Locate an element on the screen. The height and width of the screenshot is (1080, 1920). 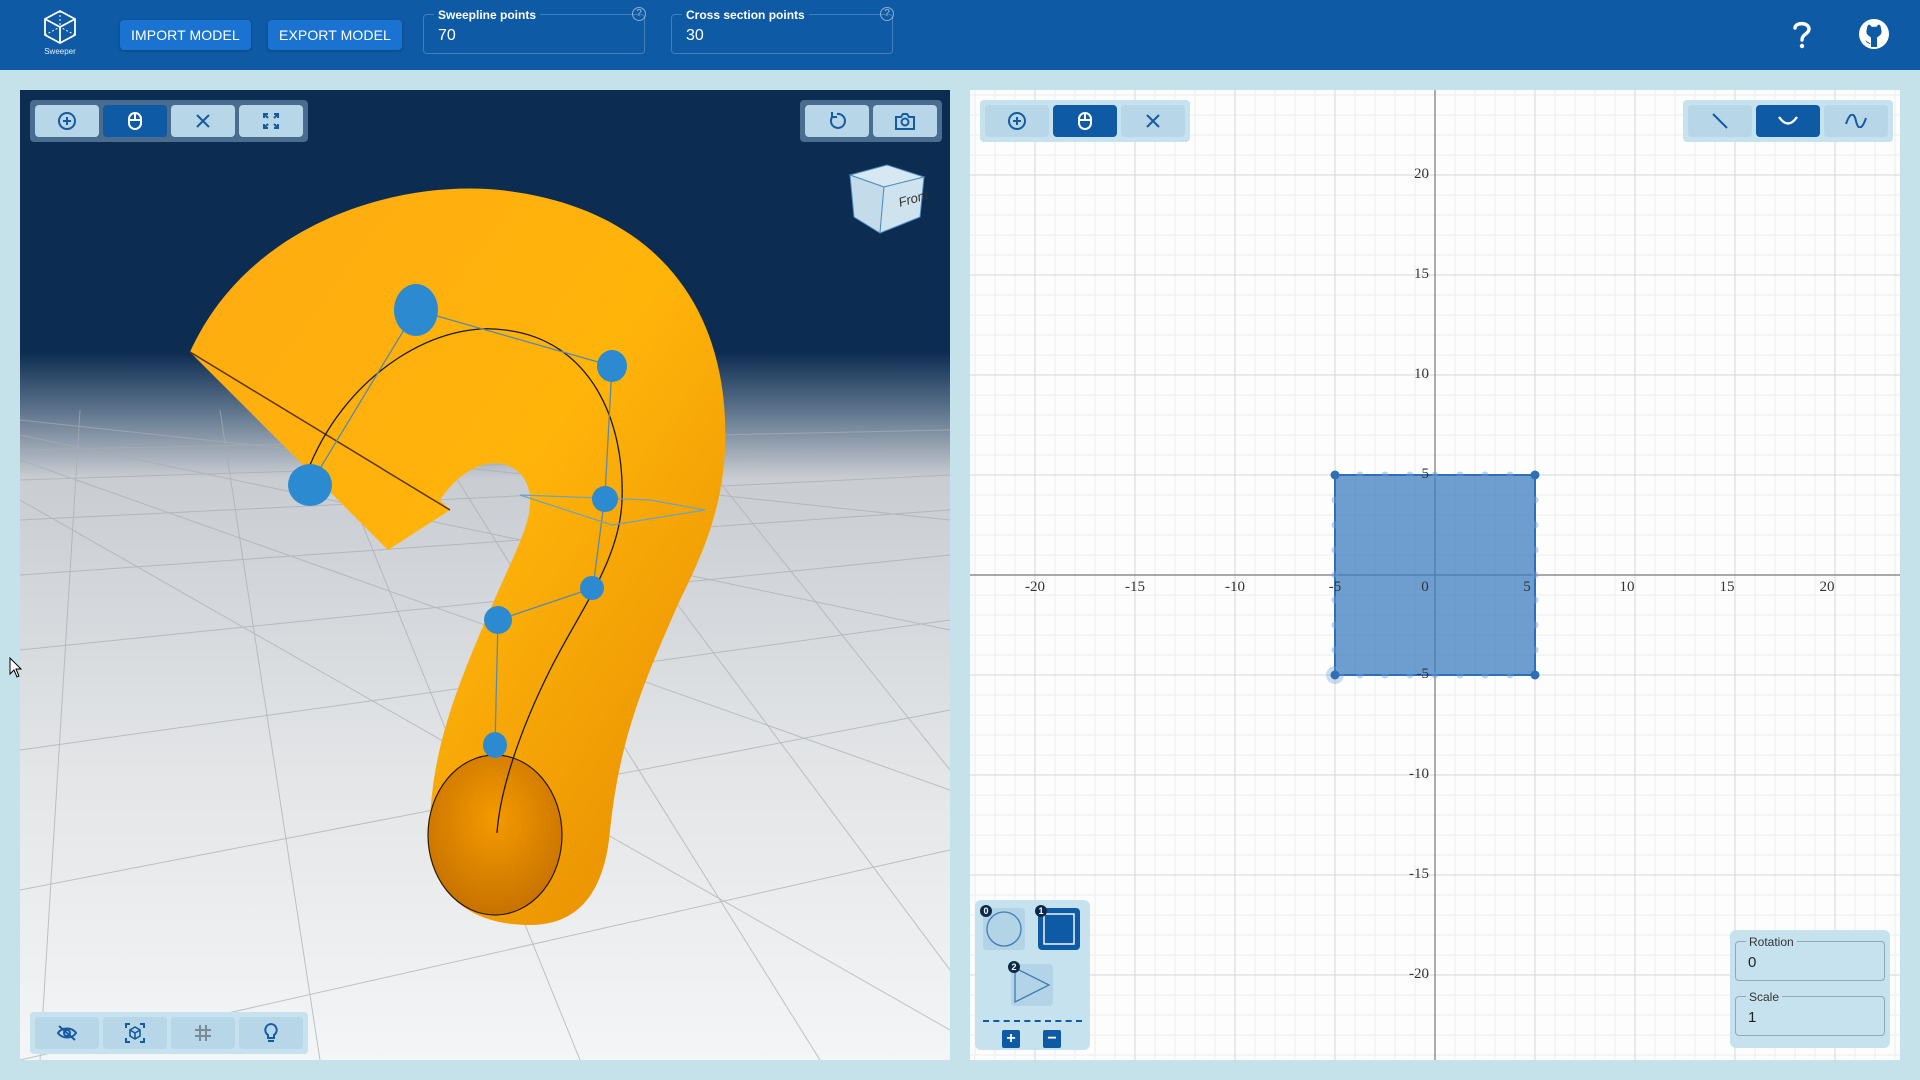
reset-view-button is located at coordinates (837, 121).